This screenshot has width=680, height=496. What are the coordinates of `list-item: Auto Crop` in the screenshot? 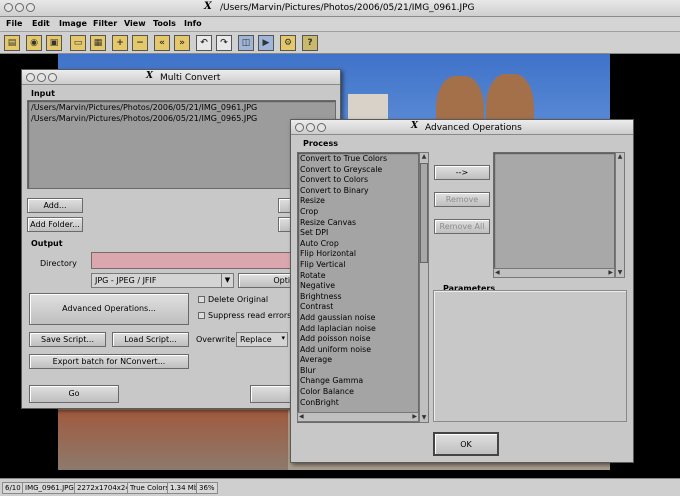 It's located at (358, 244).